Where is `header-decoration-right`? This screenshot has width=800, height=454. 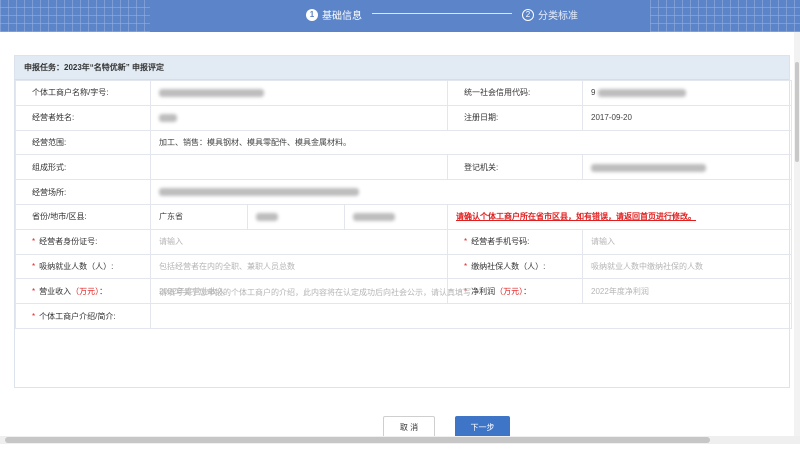
header-decoration-right is located at coordinates (725, 16).